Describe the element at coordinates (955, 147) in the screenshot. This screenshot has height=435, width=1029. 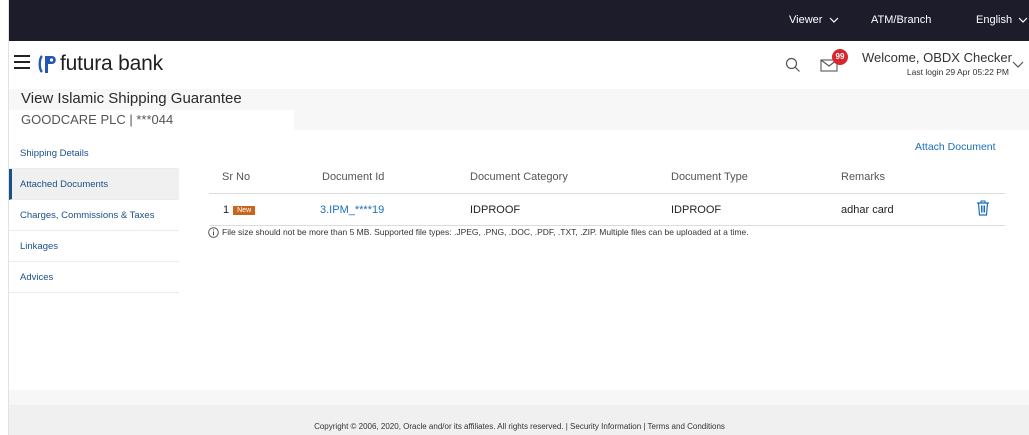
I see `attach-document-link: Attach Document` at that location.